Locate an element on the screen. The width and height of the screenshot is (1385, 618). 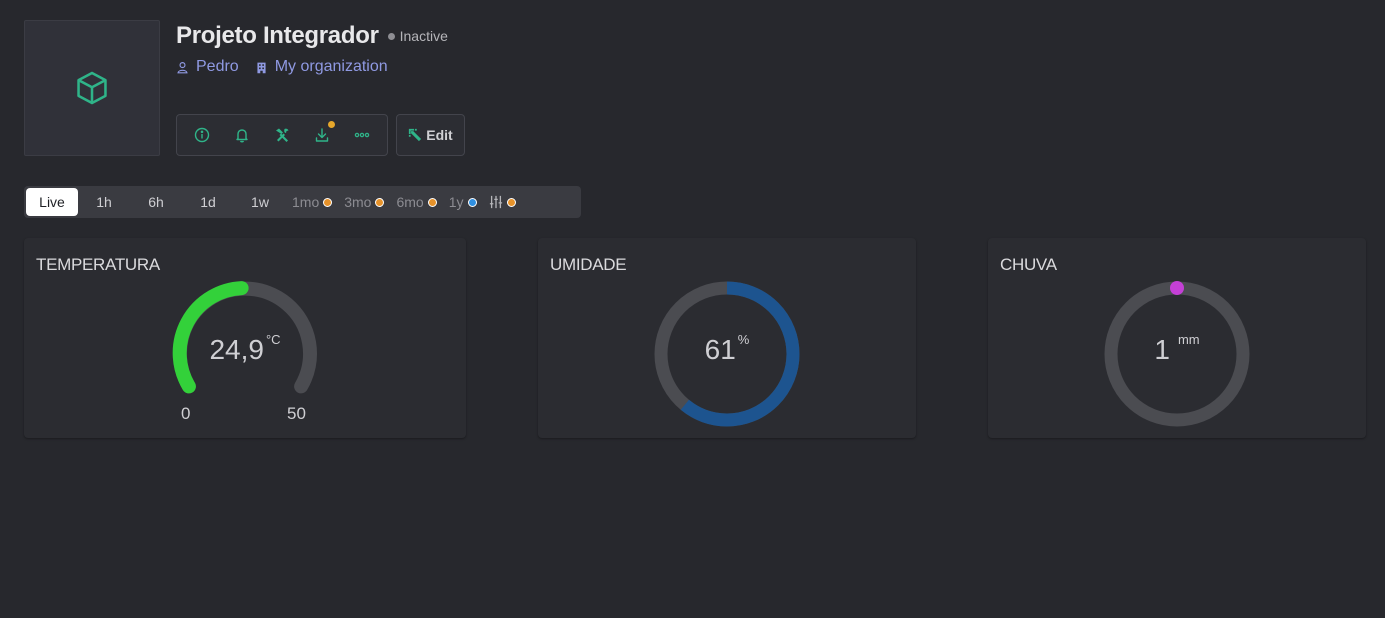
range-6mo: 6mo is located at coordinates (416, 202).